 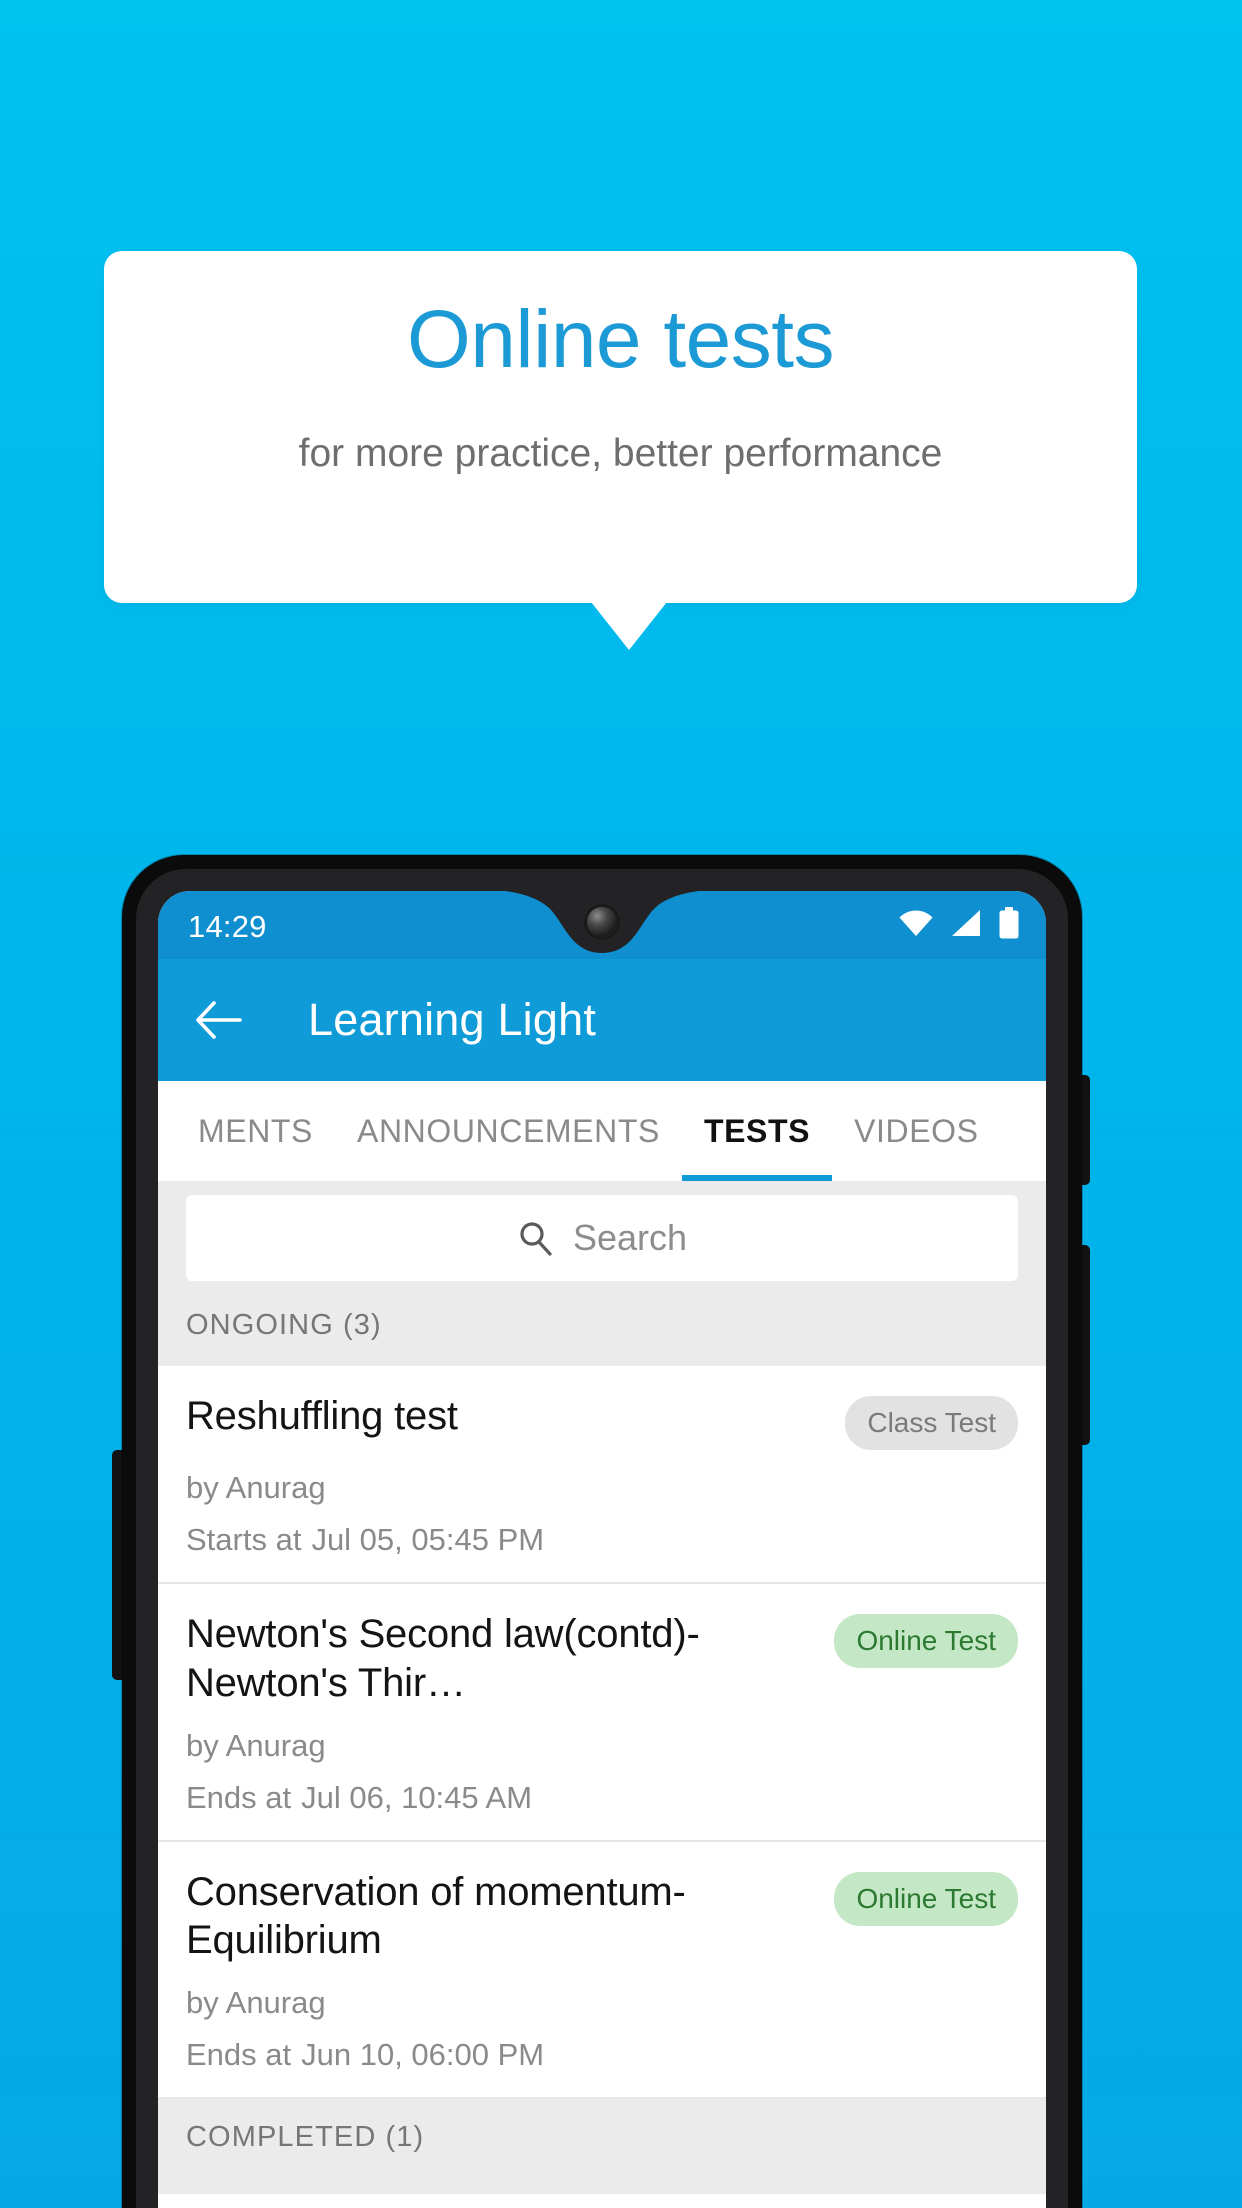 What do you see at coordinates (602, 1020) in the screenshot?
I see `app-bar: Learning Light` at bounding box center [602, 1020].